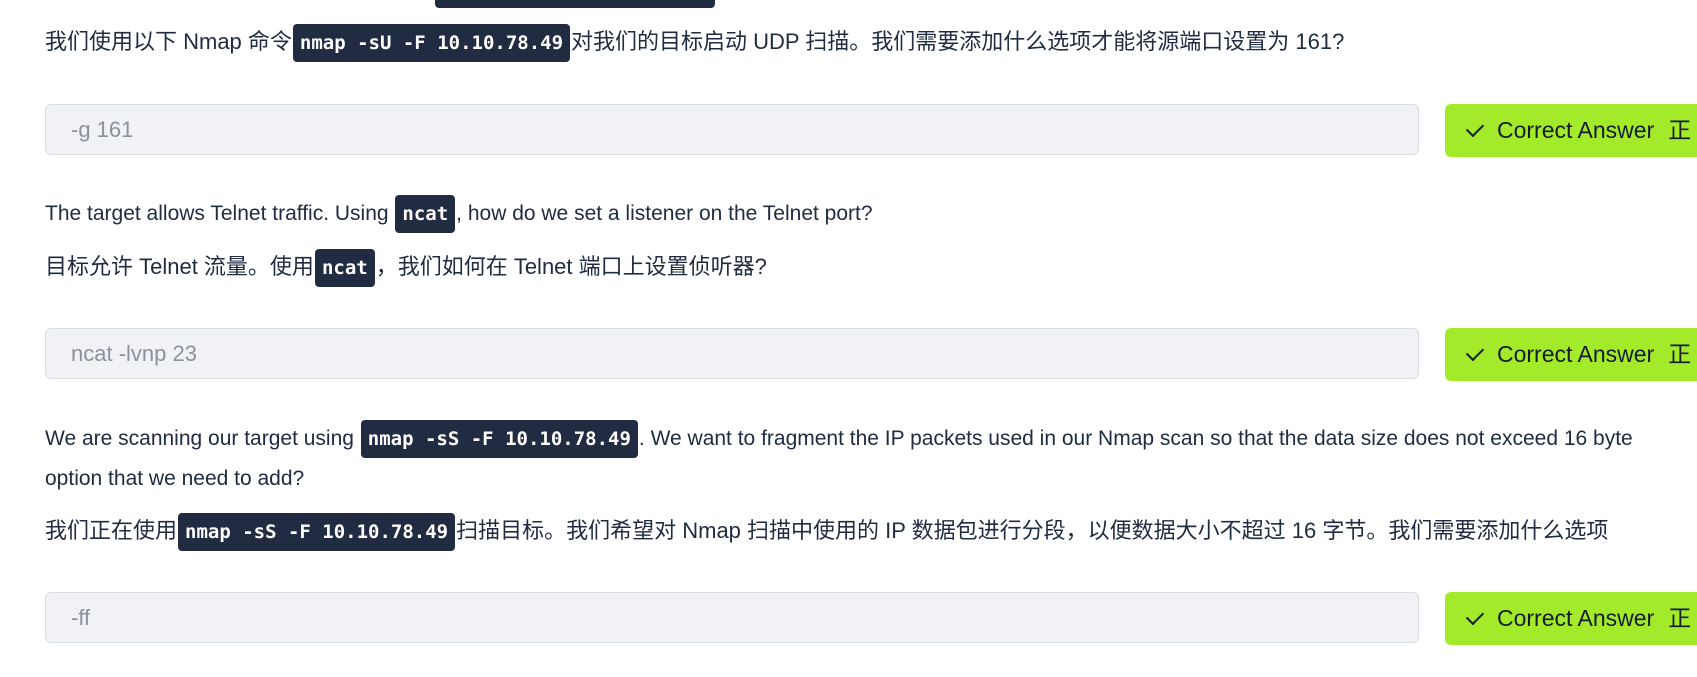  What do you see at coordinates (732, 353) in the screenshot?
I see `answer-field-2: ncat -lvnp 23` at bounding box center [732, 353].